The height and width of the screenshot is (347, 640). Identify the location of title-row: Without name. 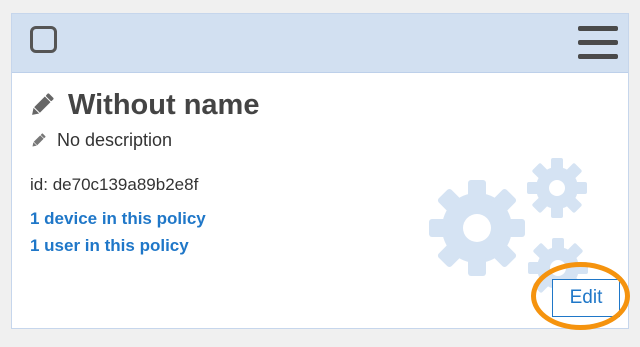
(143, 105).